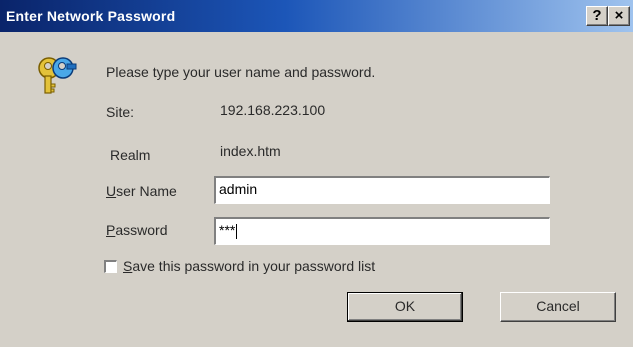 This screenshot has height=347, width=633. Describe the element at coordinates (110, 266) in the screenshot. I see `save-password-checkbox` at that location.